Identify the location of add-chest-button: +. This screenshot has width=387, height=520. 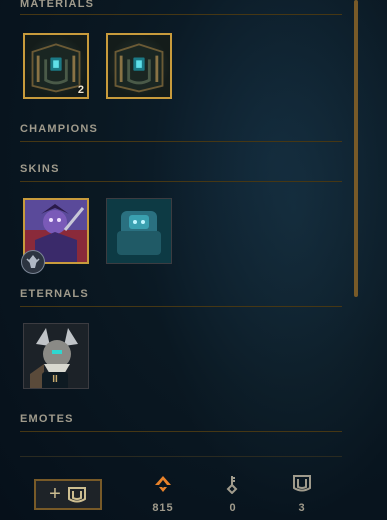
(68, 494).